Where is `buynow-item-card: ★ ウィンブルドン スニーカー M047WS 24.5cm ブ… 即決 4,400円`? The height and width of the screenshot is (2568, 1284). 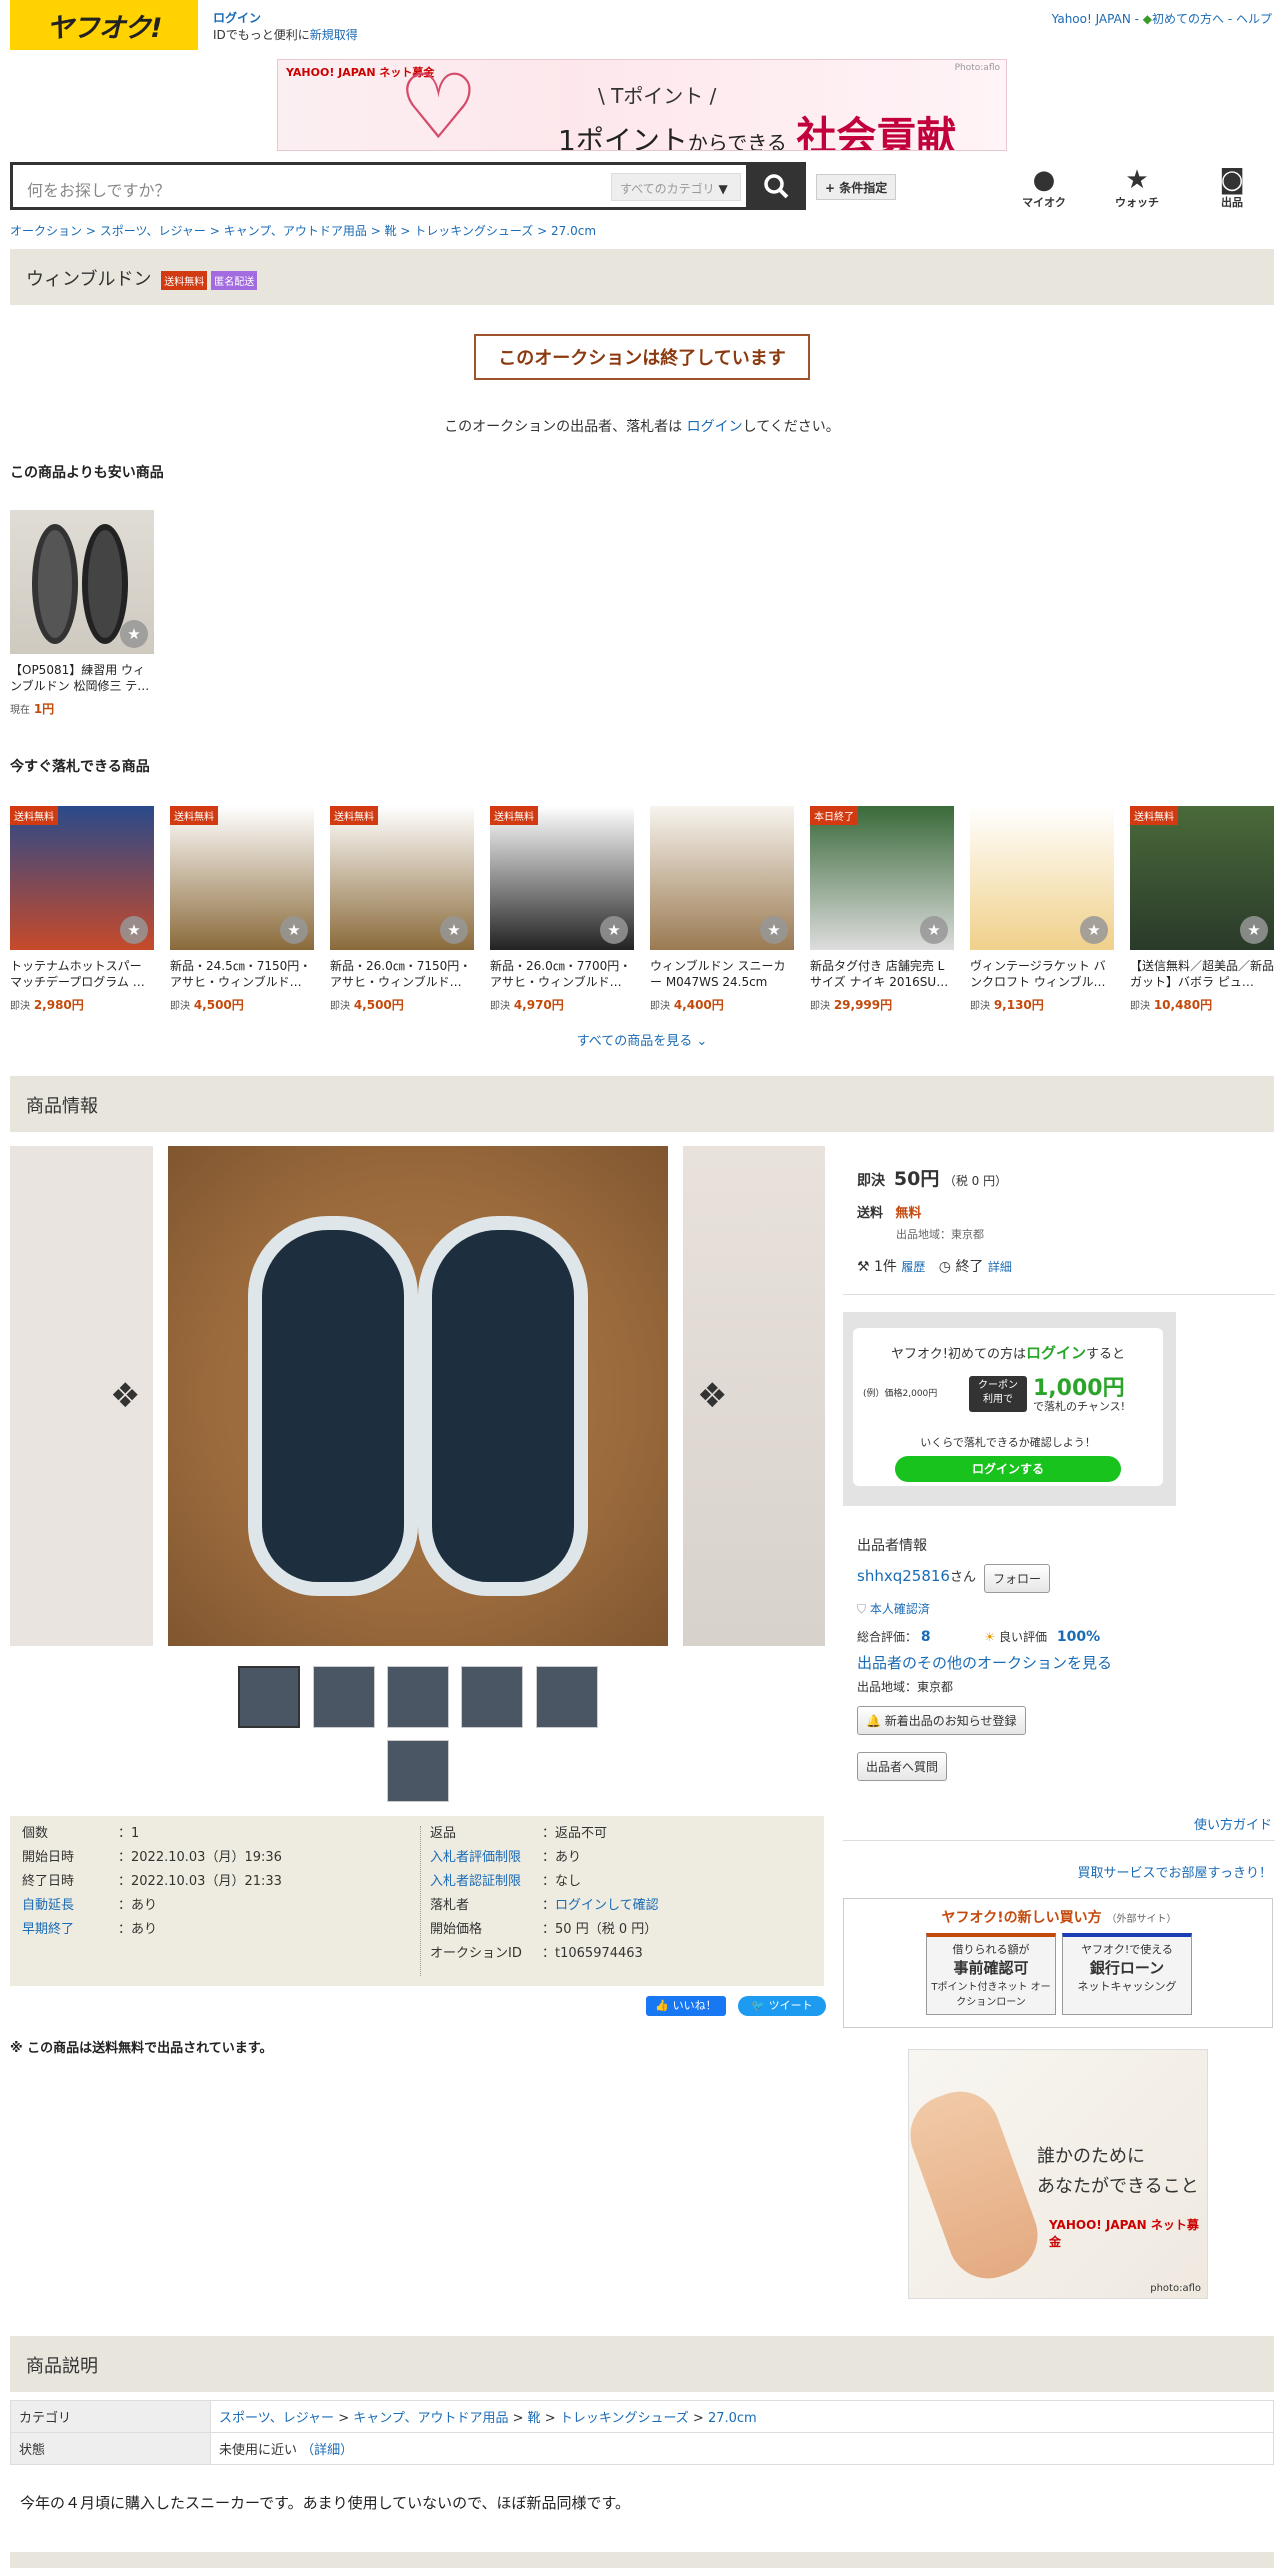 buynow-item-card: ★ ウィンブルドン スニーカー M047WS 24.5cm ブ… 即決 4,400円 is located at coordinates (722, 909).